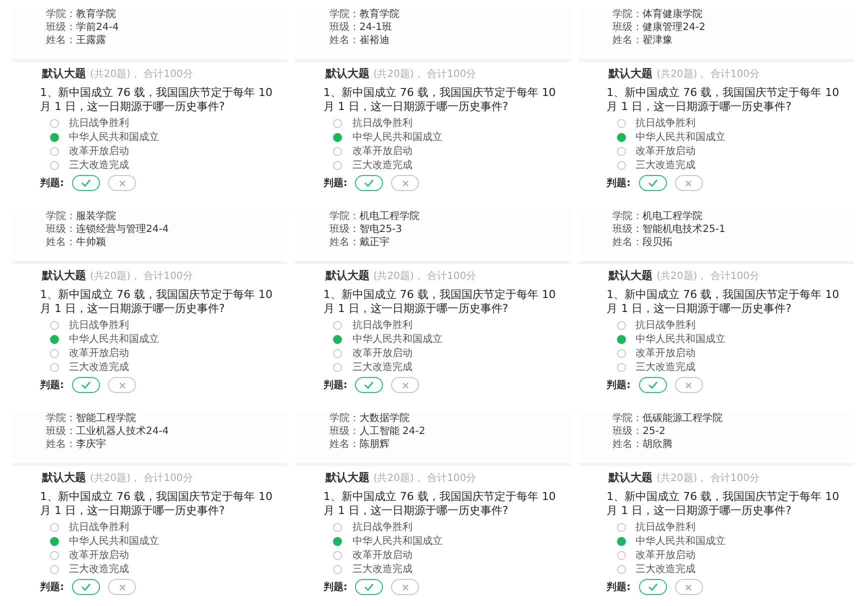 Image resolution: width=866 pixels, height=606 pixels. Describe the element at coordinates (374, 40) in the screenshot. I see `info-value: 崔裕迪` at that location.